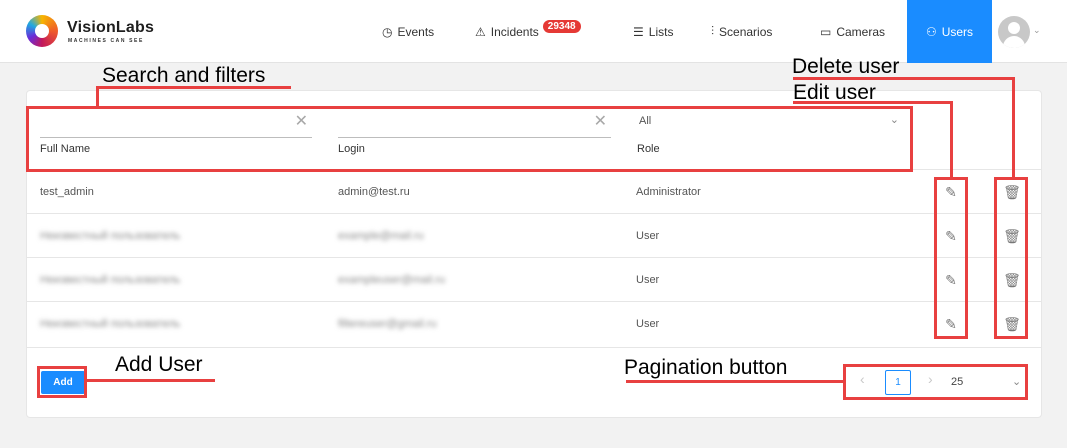 The image size is (1067, 448). Describe the element at coordinates (1037, 30) in the screenshot. I see `chevron-down-icon: ⌄` at that location.